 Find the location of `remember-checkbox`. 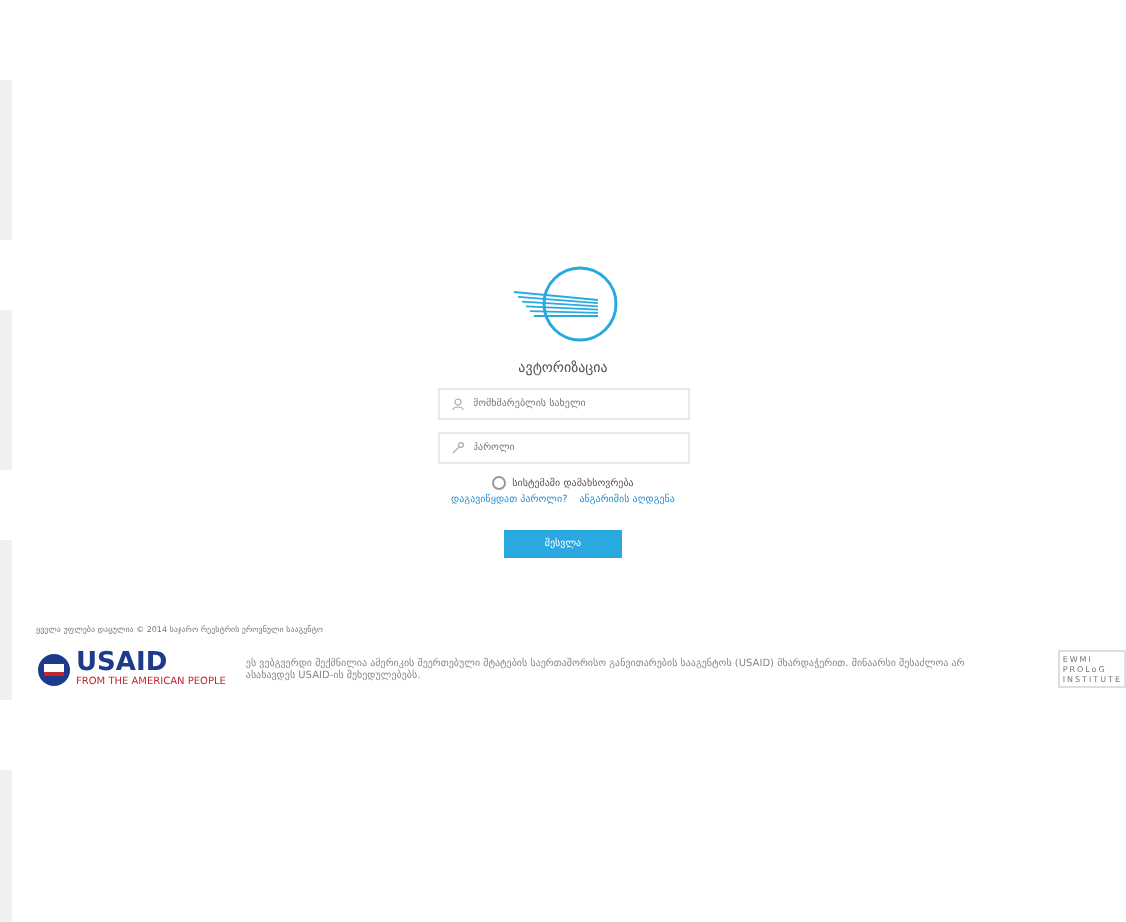

remember-checkbox is located at coordinates (499, 483).